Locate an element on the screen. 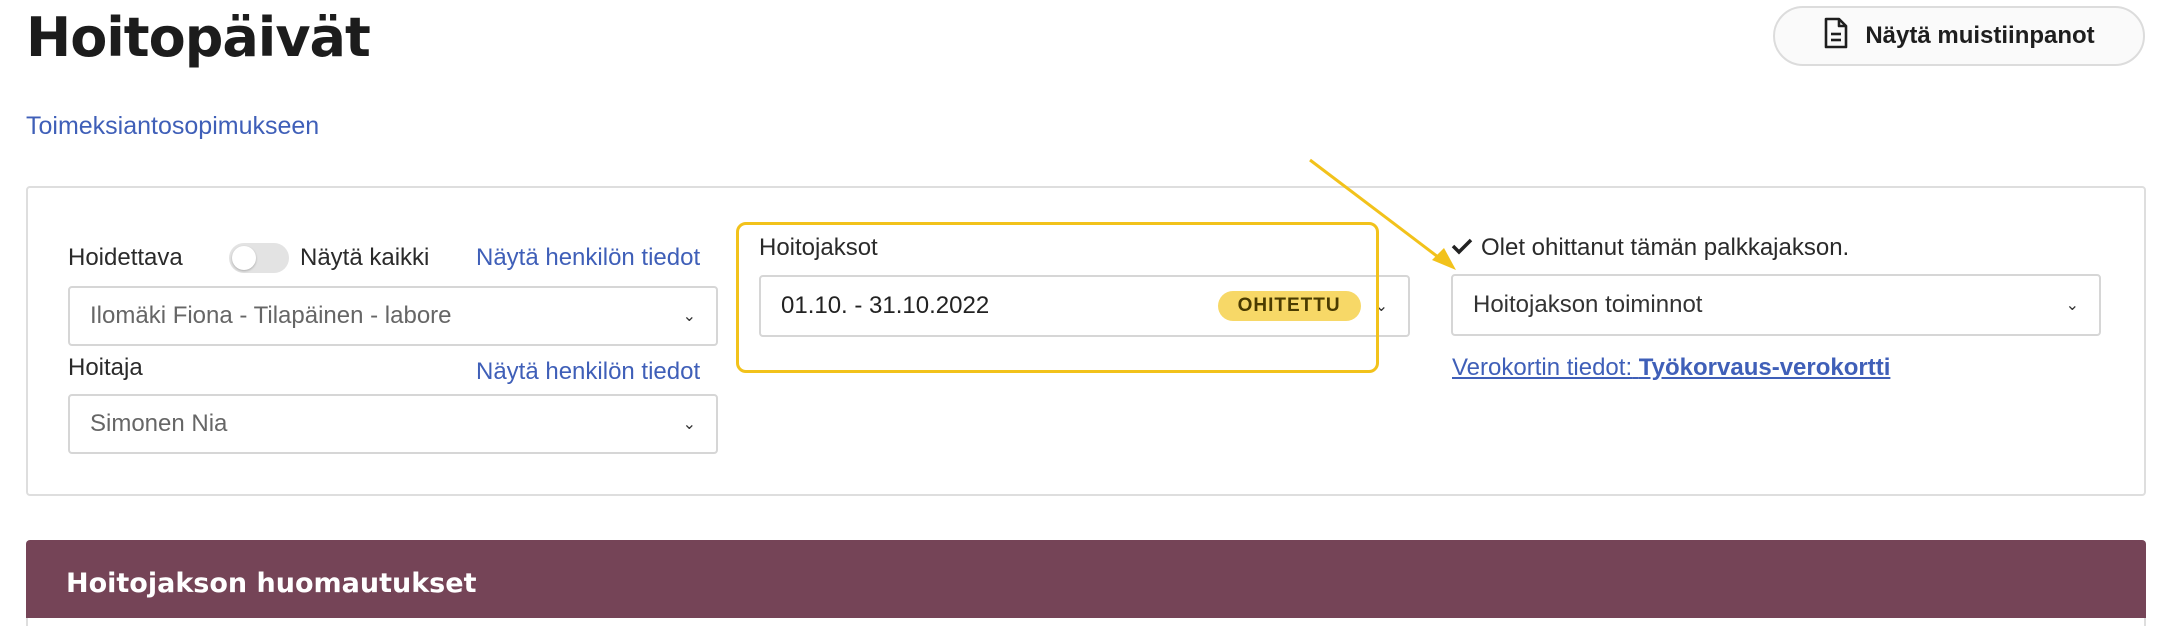  agreement-link: Toimeksiantosopimukseen is located at coordinates (172, 126).